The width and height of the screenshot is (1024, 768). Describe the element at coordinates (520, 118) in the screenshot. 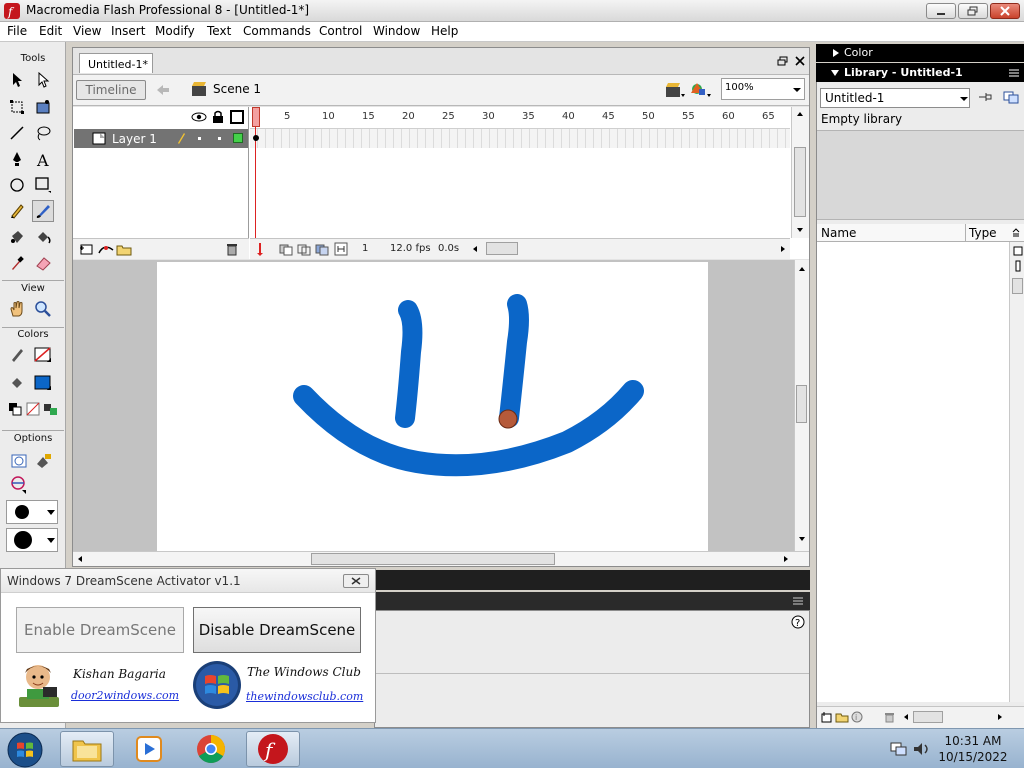

I see `frame-ruler: 1 5 10 15 20 25 30 35 40 45 50 55 60 65` at that location.